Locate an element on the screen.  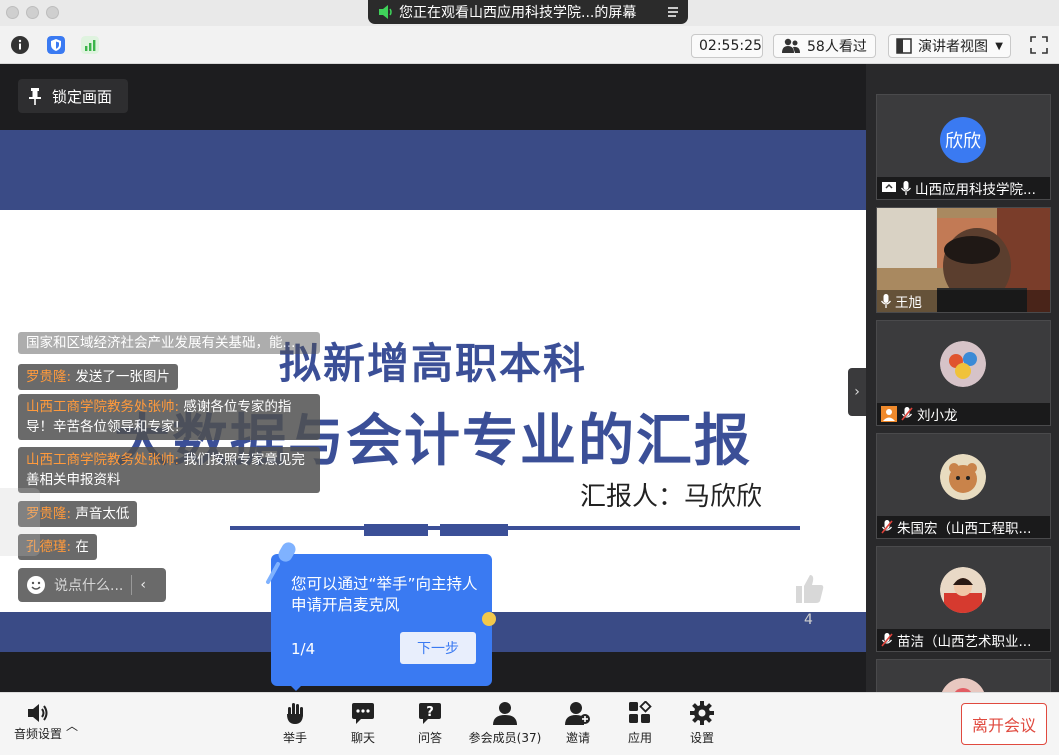
participant-tile: 刘小龙 is located at coordinates (963, 373).